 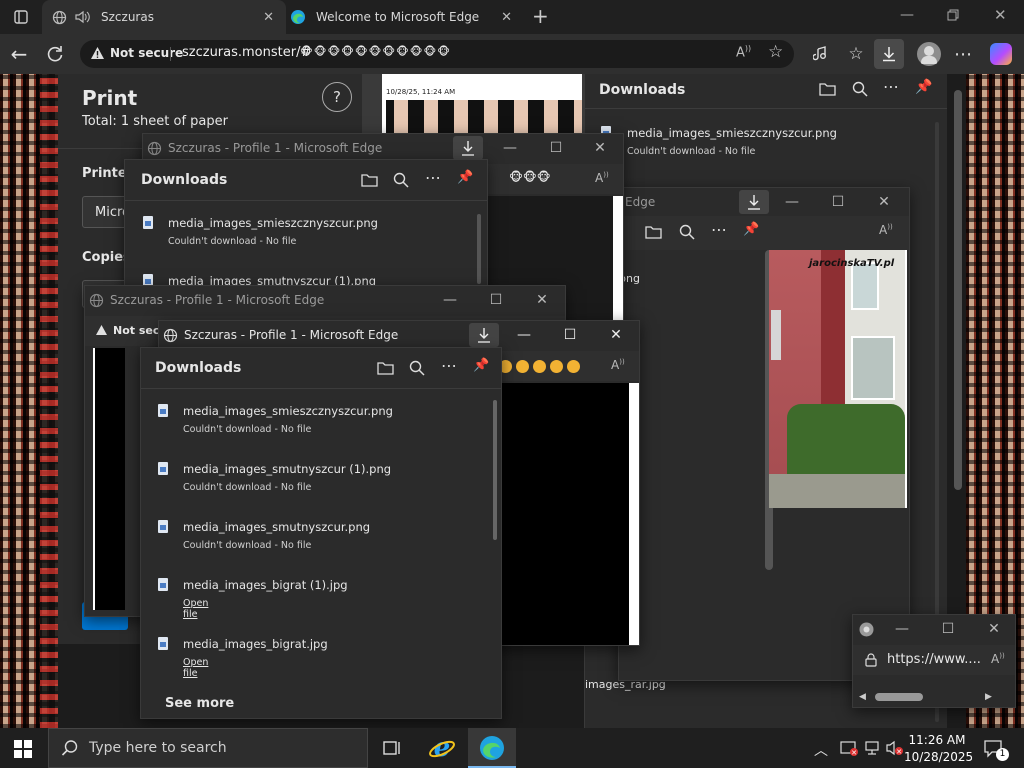 I want to click on windows-start-icon, so click(x=23, y=749).